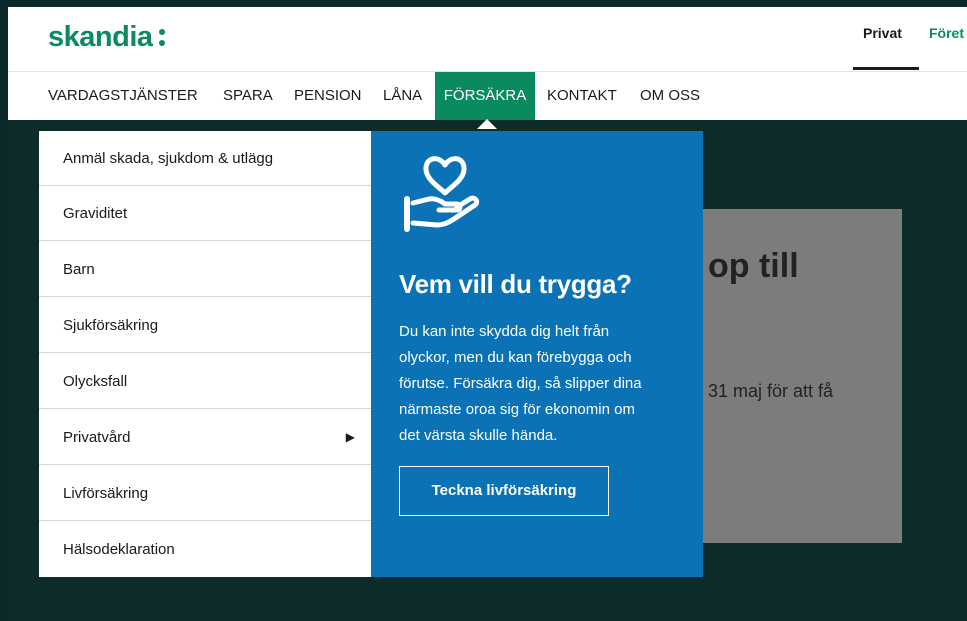  I want to click on promo-body-line: olyckor, men du kan förebygga och, so click(515, 357).